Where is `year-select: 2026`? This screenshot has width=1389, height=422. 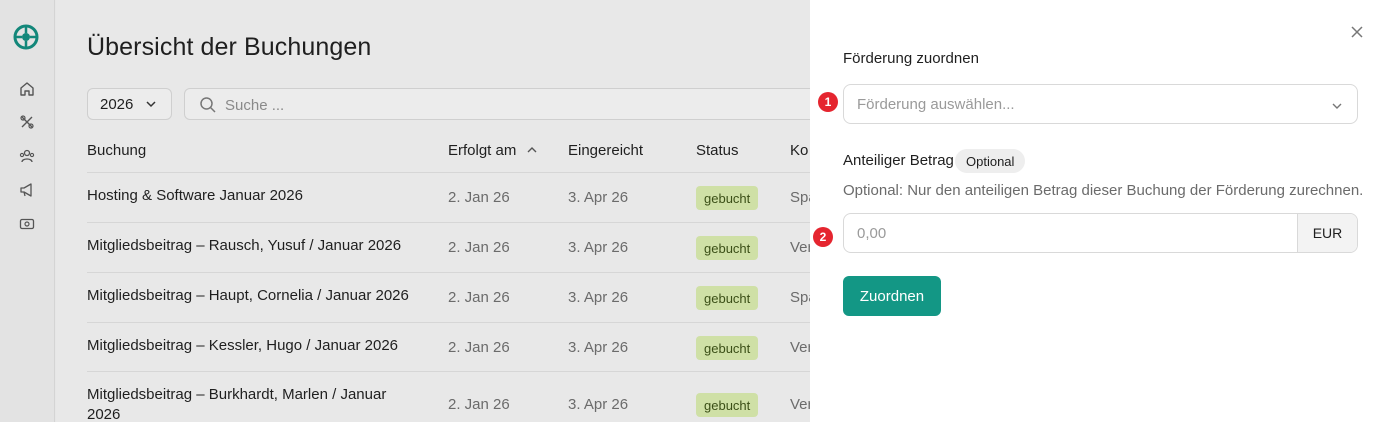
year-select: 2026 is located at coordinates (129, 104).